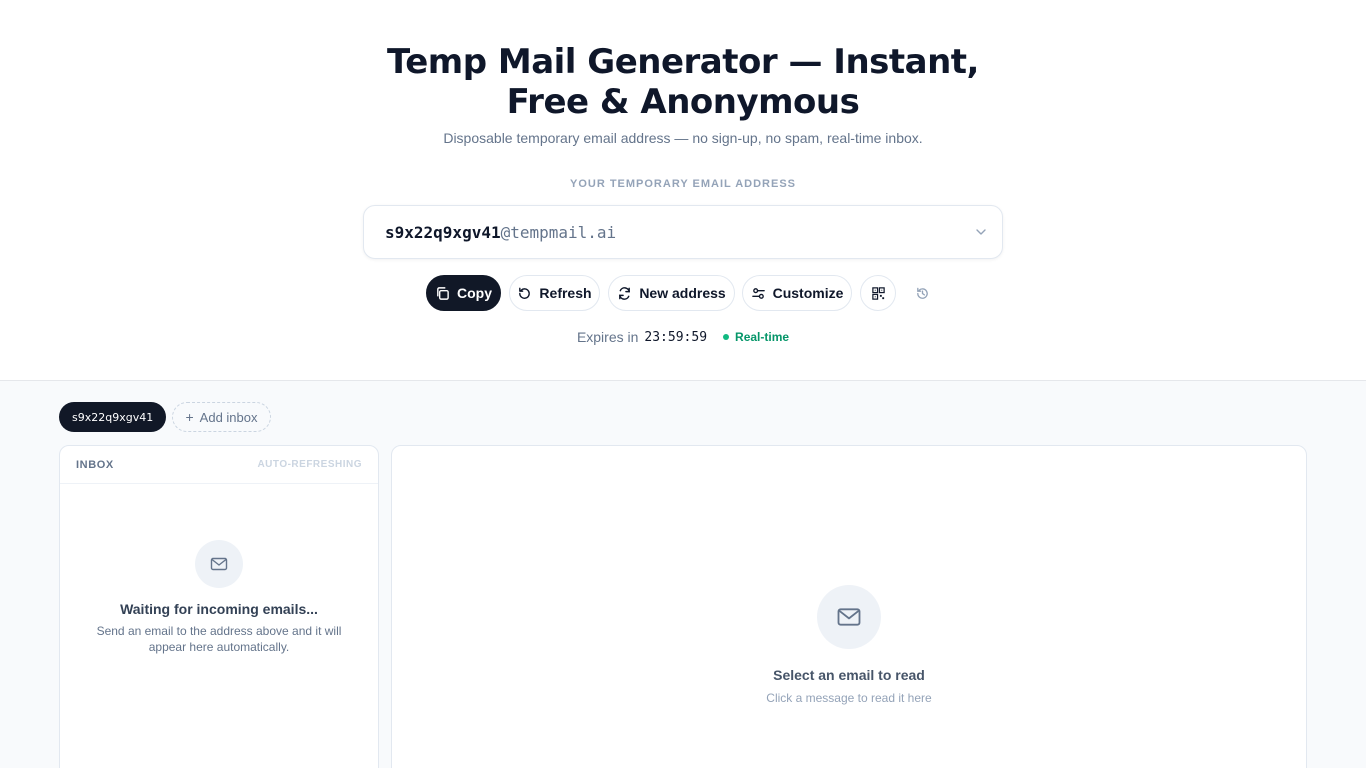  What do you see at coordinates (228, 417) in the screenshot?
I see `add-inbox-label: Add inbox` at bounding box center [228, 417].